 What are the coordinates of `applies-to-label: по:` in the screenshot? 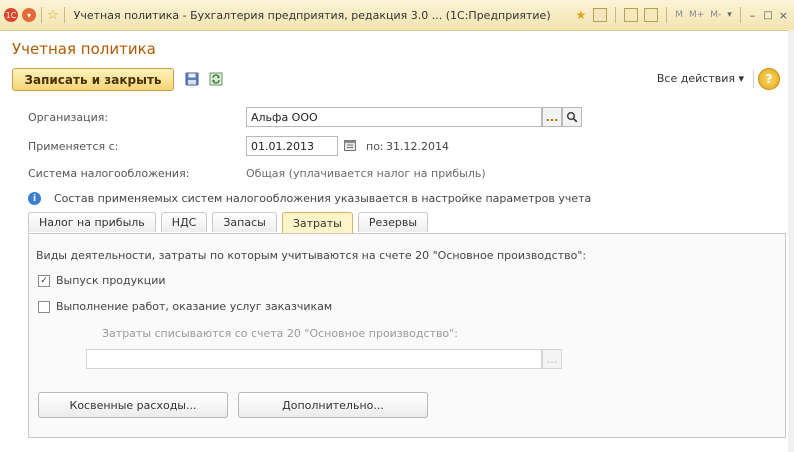 It's located at (375, 146).